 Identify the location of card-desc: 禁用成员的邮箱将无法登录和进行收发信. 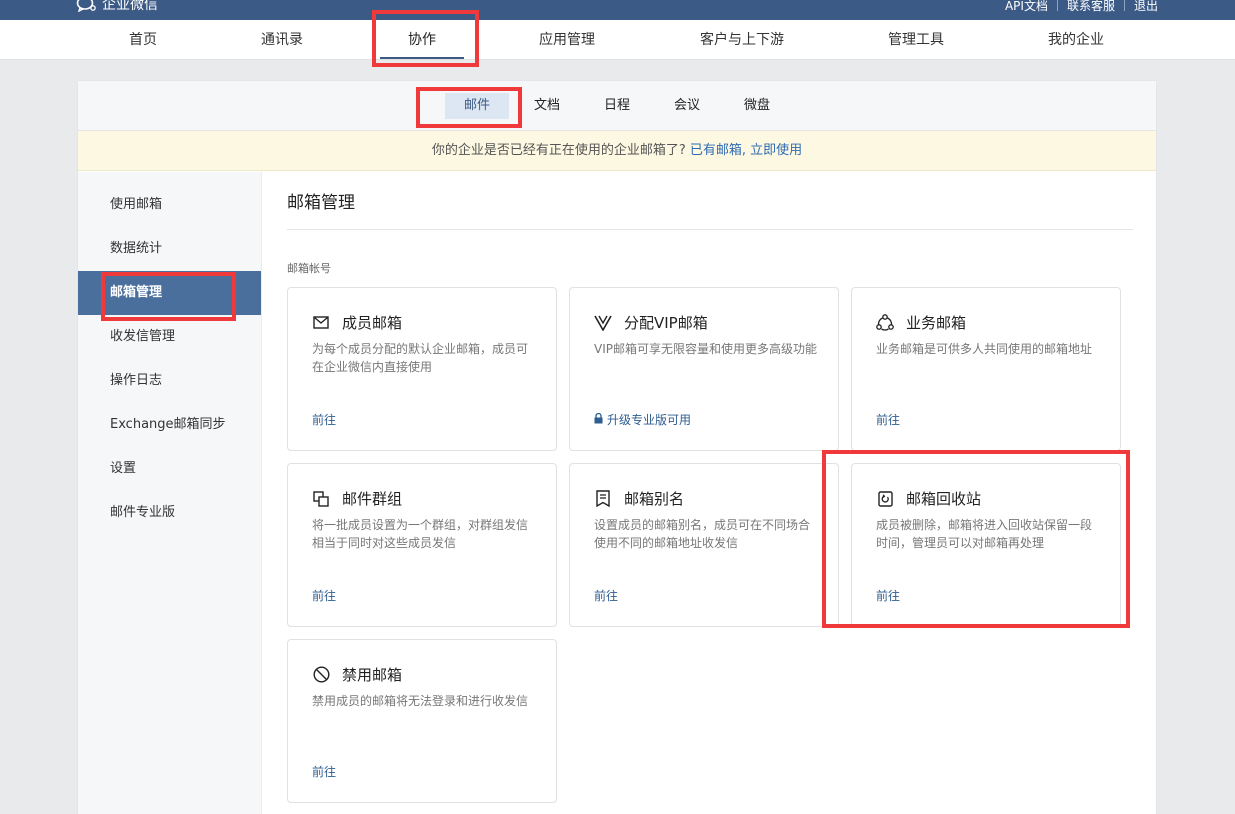
(420, 701).